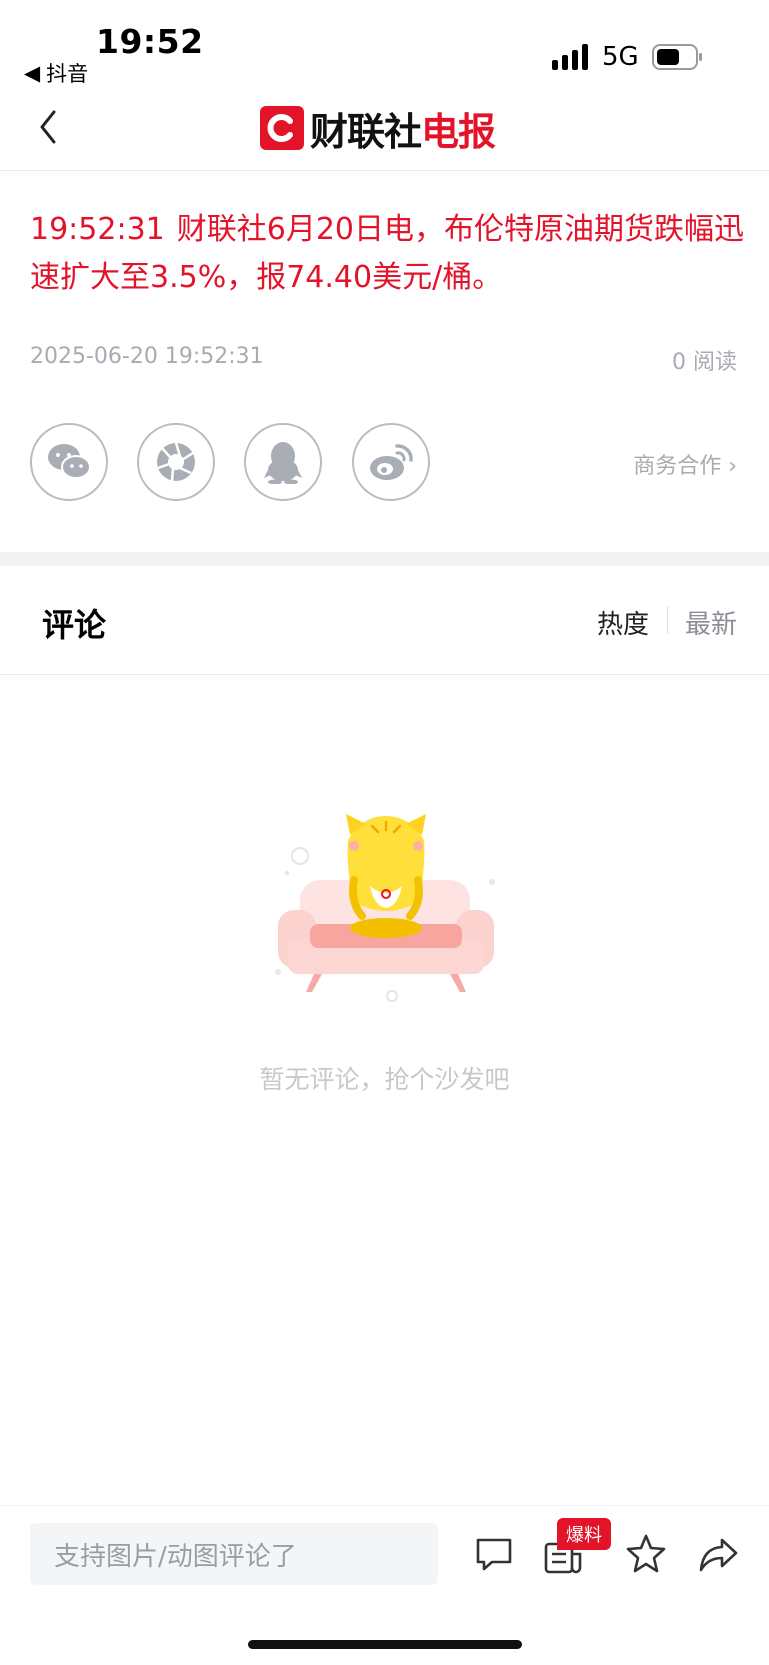  What do you see at coordinates (97, 229) in the screenshot?
I see `article-time: 19:52:31` at bounding box center [97, 229].